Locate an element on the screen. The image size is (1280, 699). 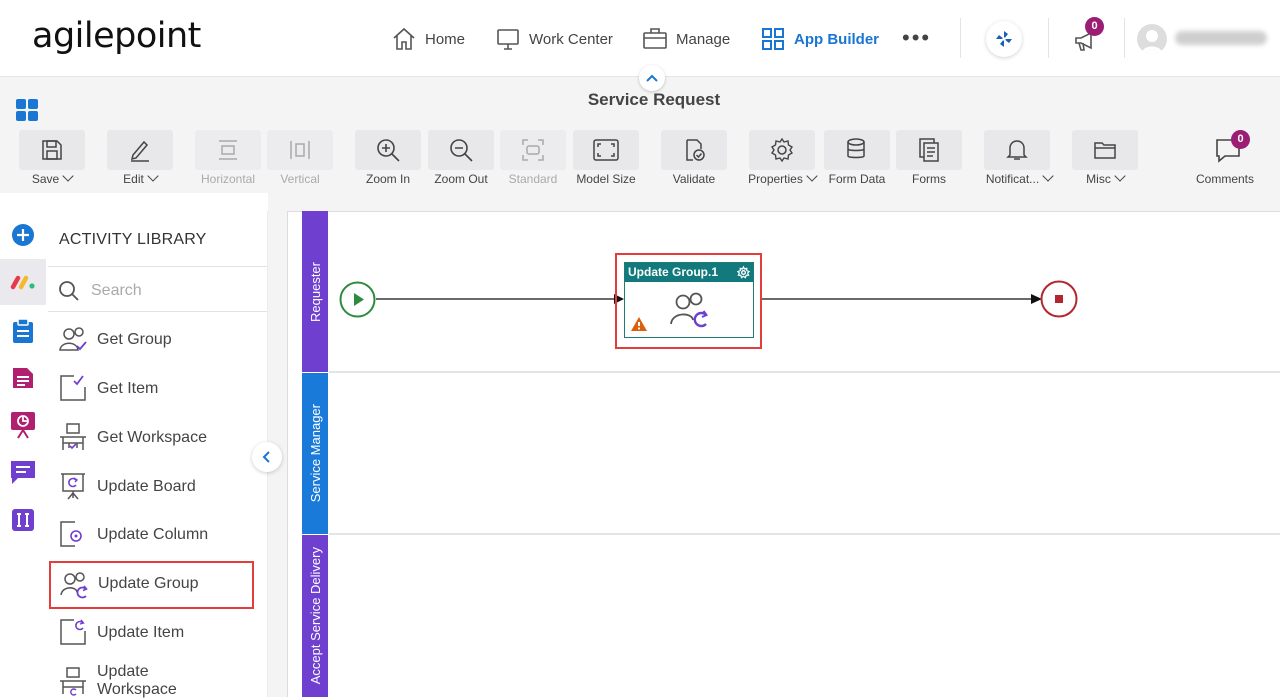
chevron-left-icon is located at coordinates (267, 457).